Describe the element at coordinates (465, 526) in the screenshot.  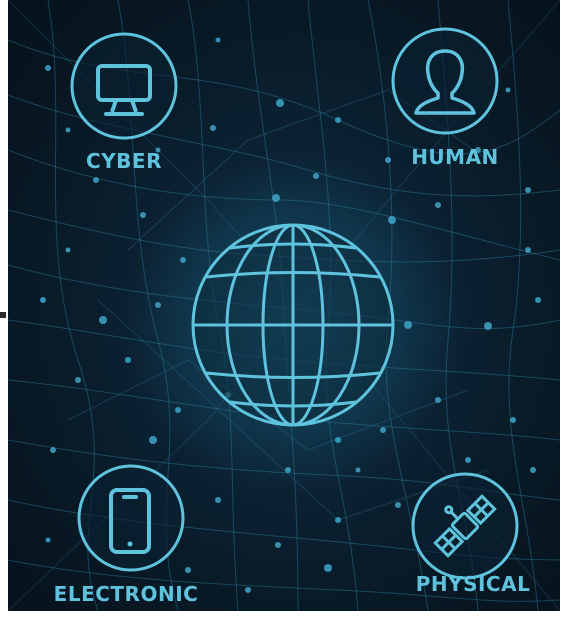
I see `physical-ring` at that location.